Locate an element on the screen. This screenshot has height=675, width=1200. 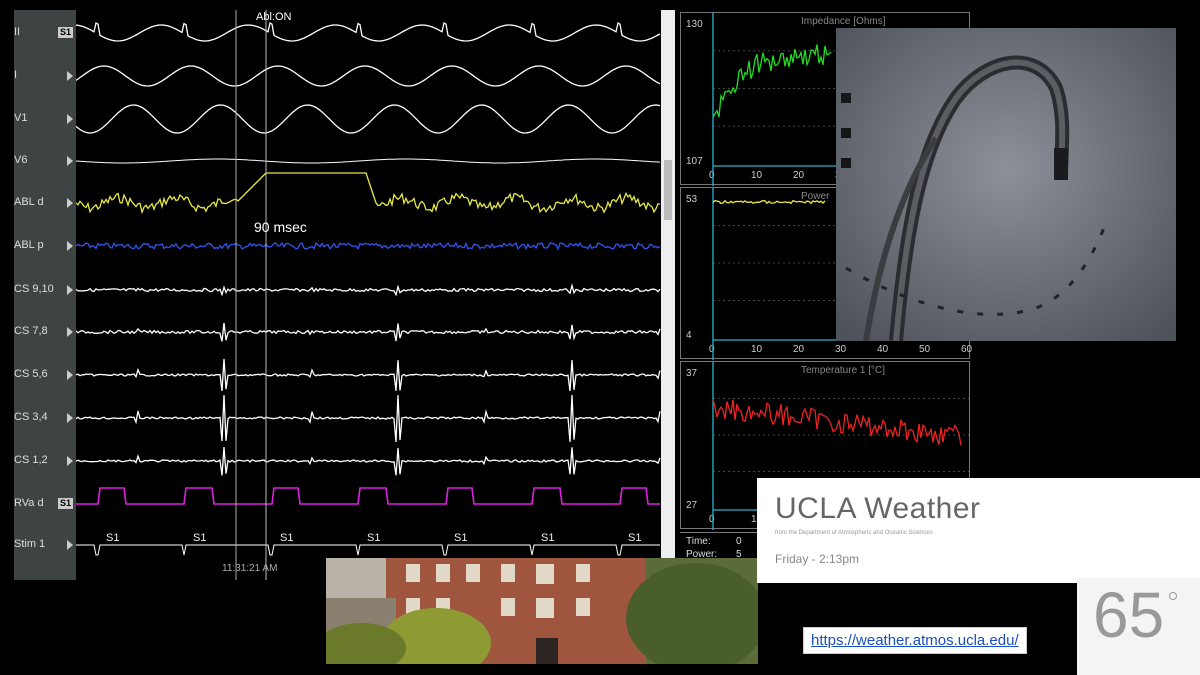
lead-v6-trace is located at coordinates (368, 161).